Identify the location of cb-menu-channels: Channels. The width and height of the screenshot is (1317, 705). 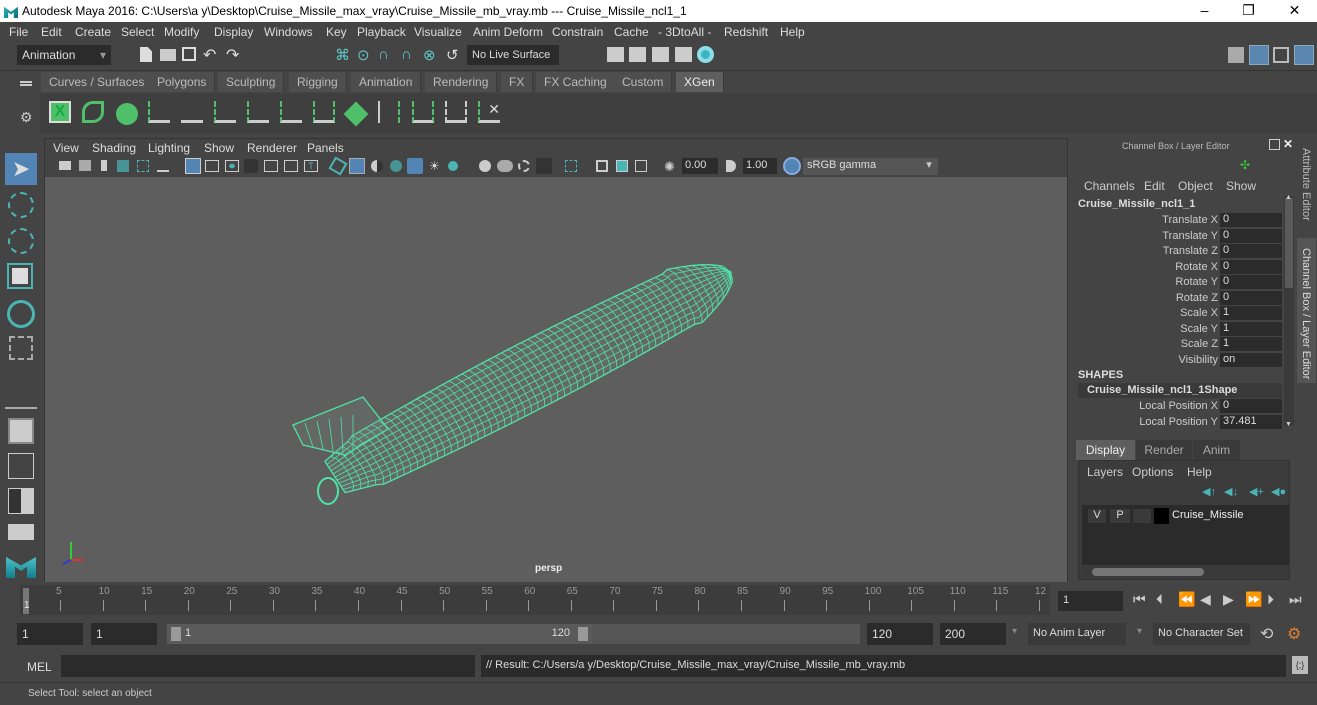
(1109, 186).